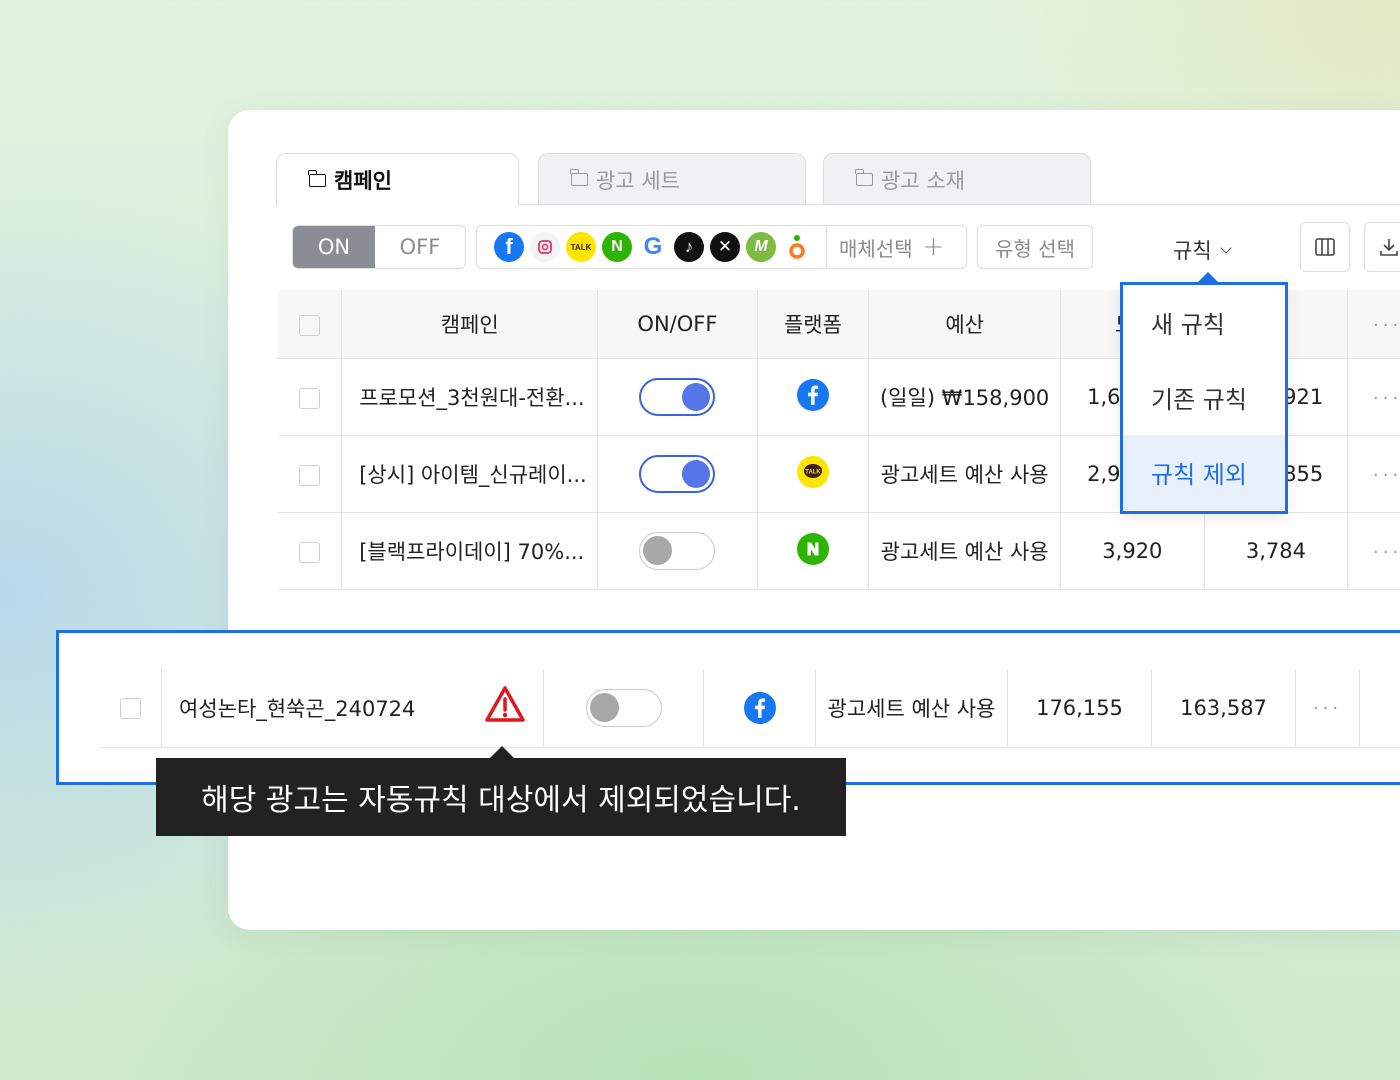 The height and width of the screenshot is (1080, 1400). I want to click on select-all-checkbox, so click(310, 325).